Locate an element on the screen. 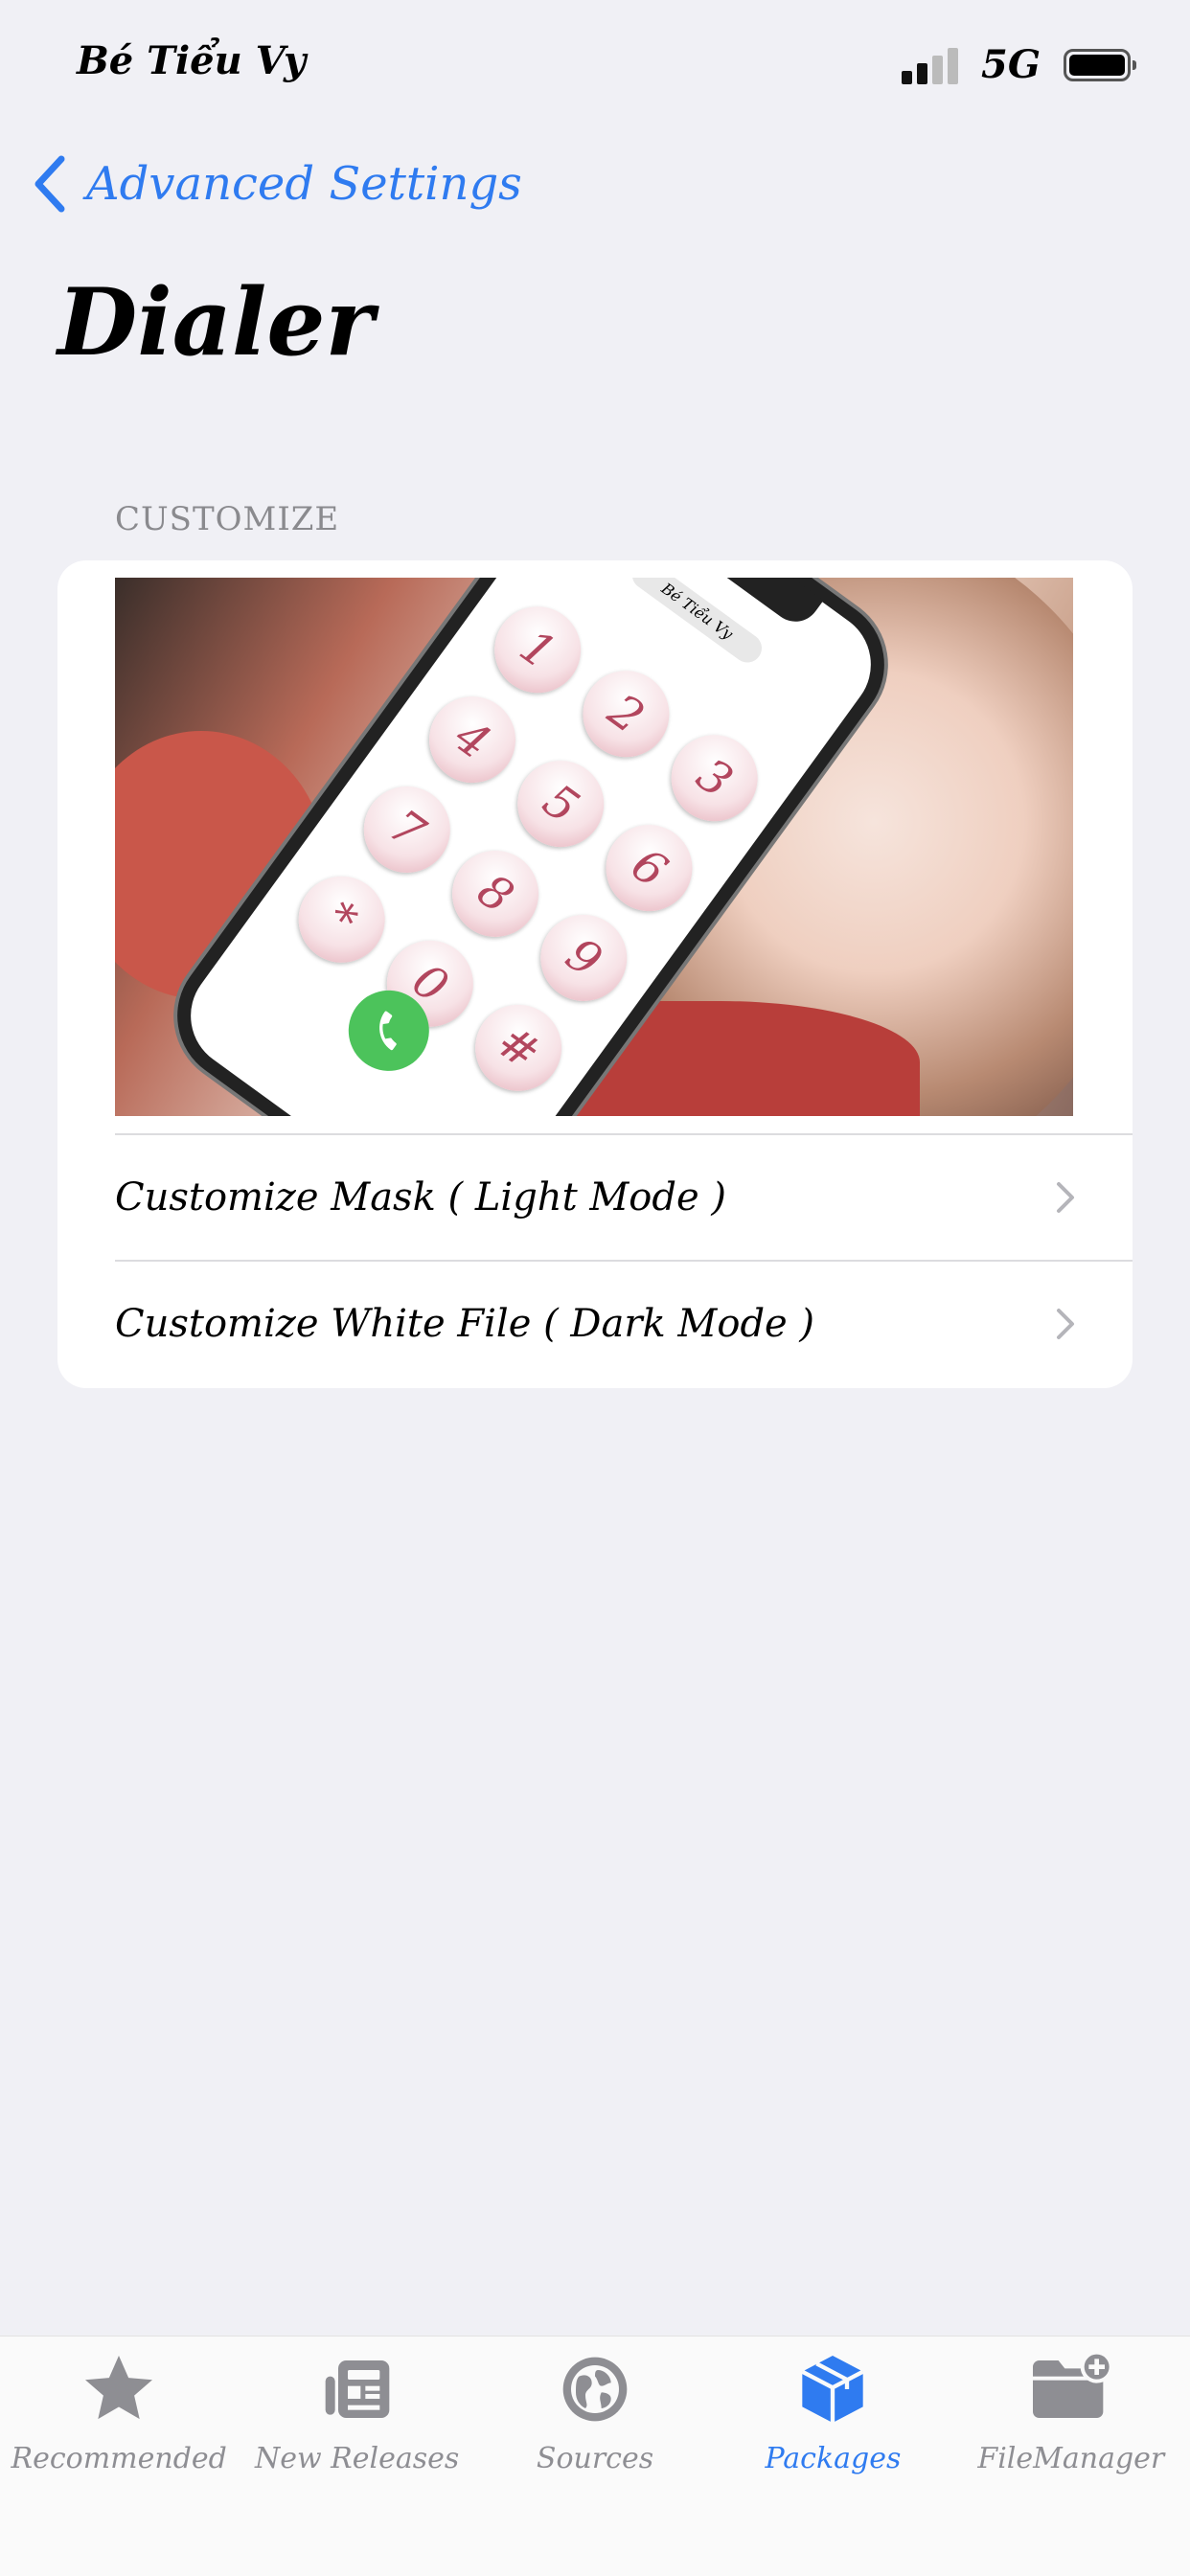 The width and height of the screenshot is (1190, 2576). back-label: Advanced Settings is located at coordinates (304, 184).